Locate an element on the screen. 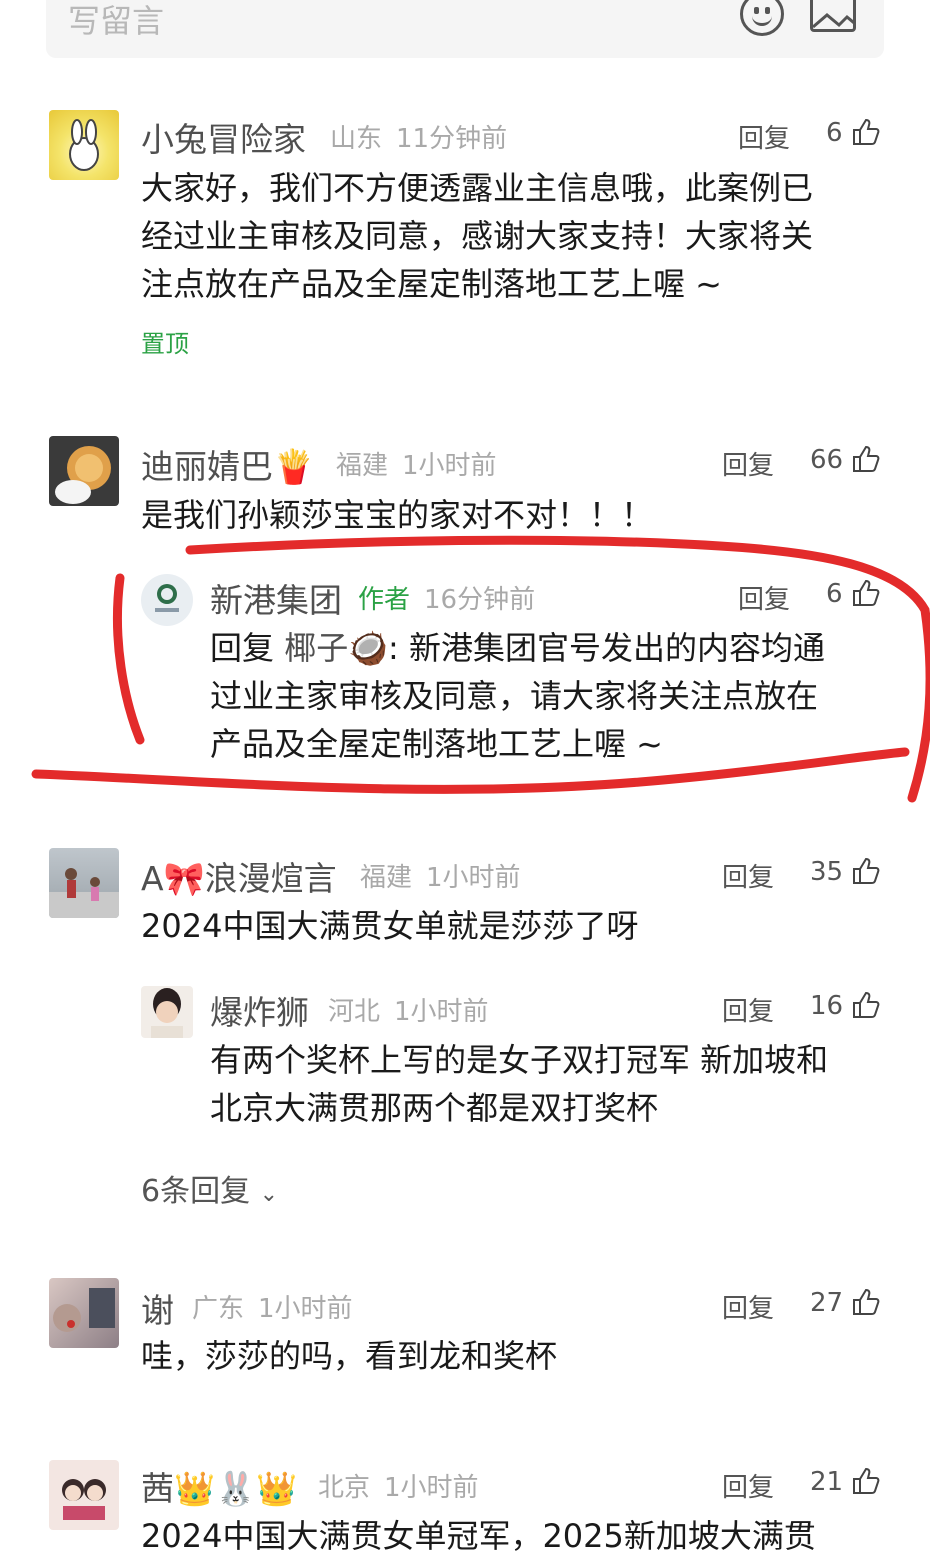 This screenshot has height=1560, width=930. comment-text: 是我们孙颖莎宝宝的家对不对！！！ is located at coordinates (521, 515).